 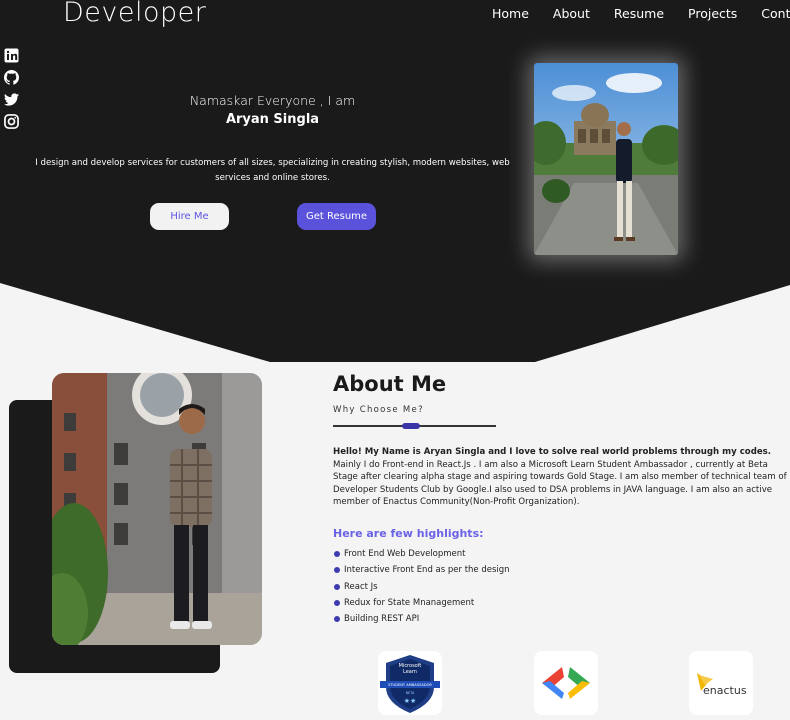 I want to click on developer-student-clubs-badge, so click(x=566, y=683).